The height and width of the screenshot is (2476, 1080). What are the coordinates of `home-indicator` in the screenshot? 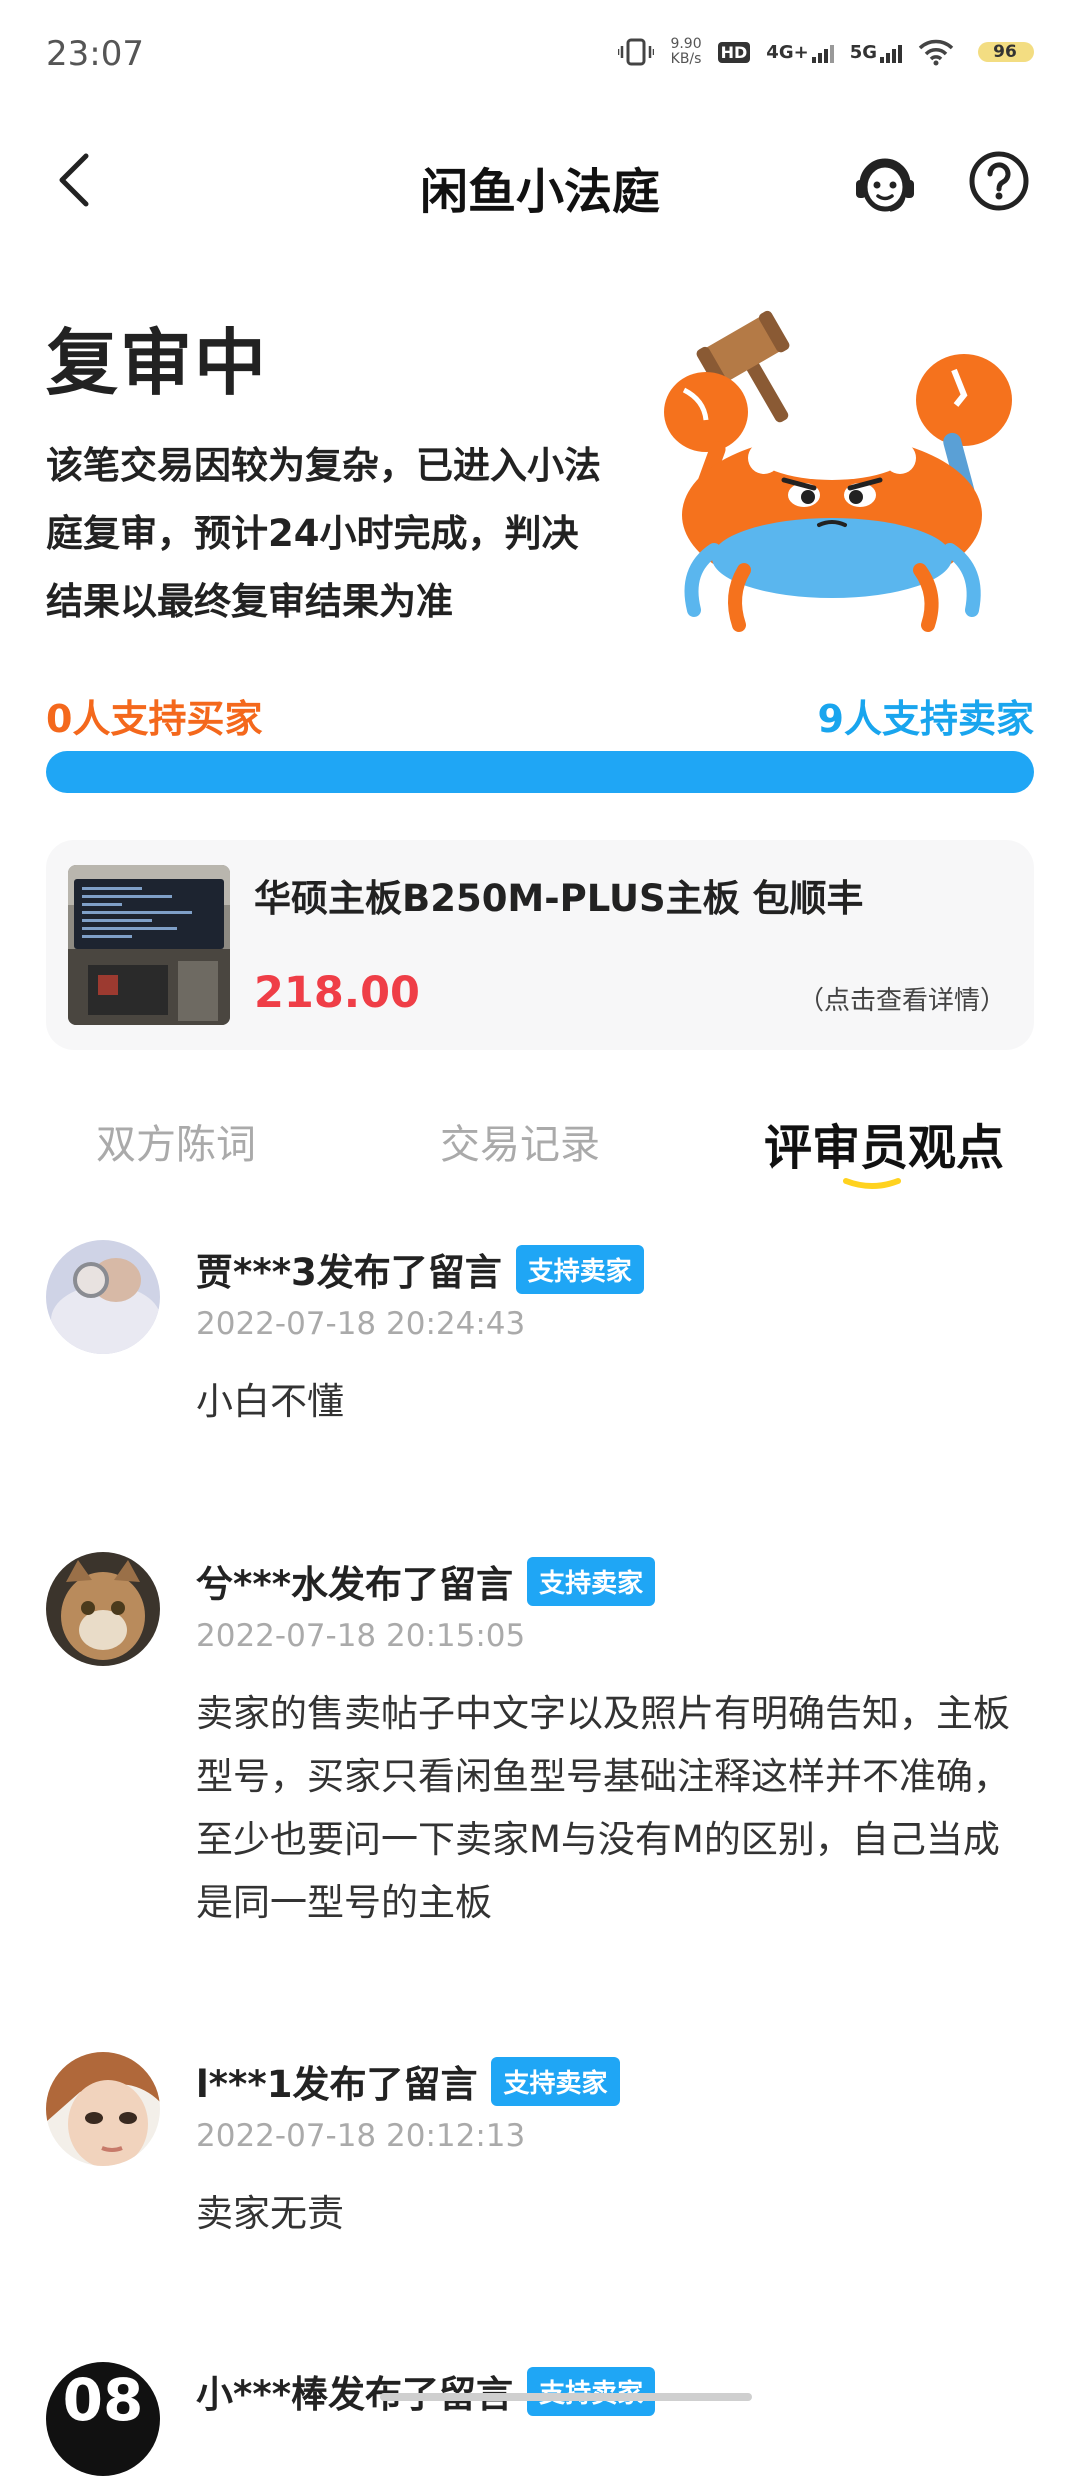 It's located at (566, 2397).